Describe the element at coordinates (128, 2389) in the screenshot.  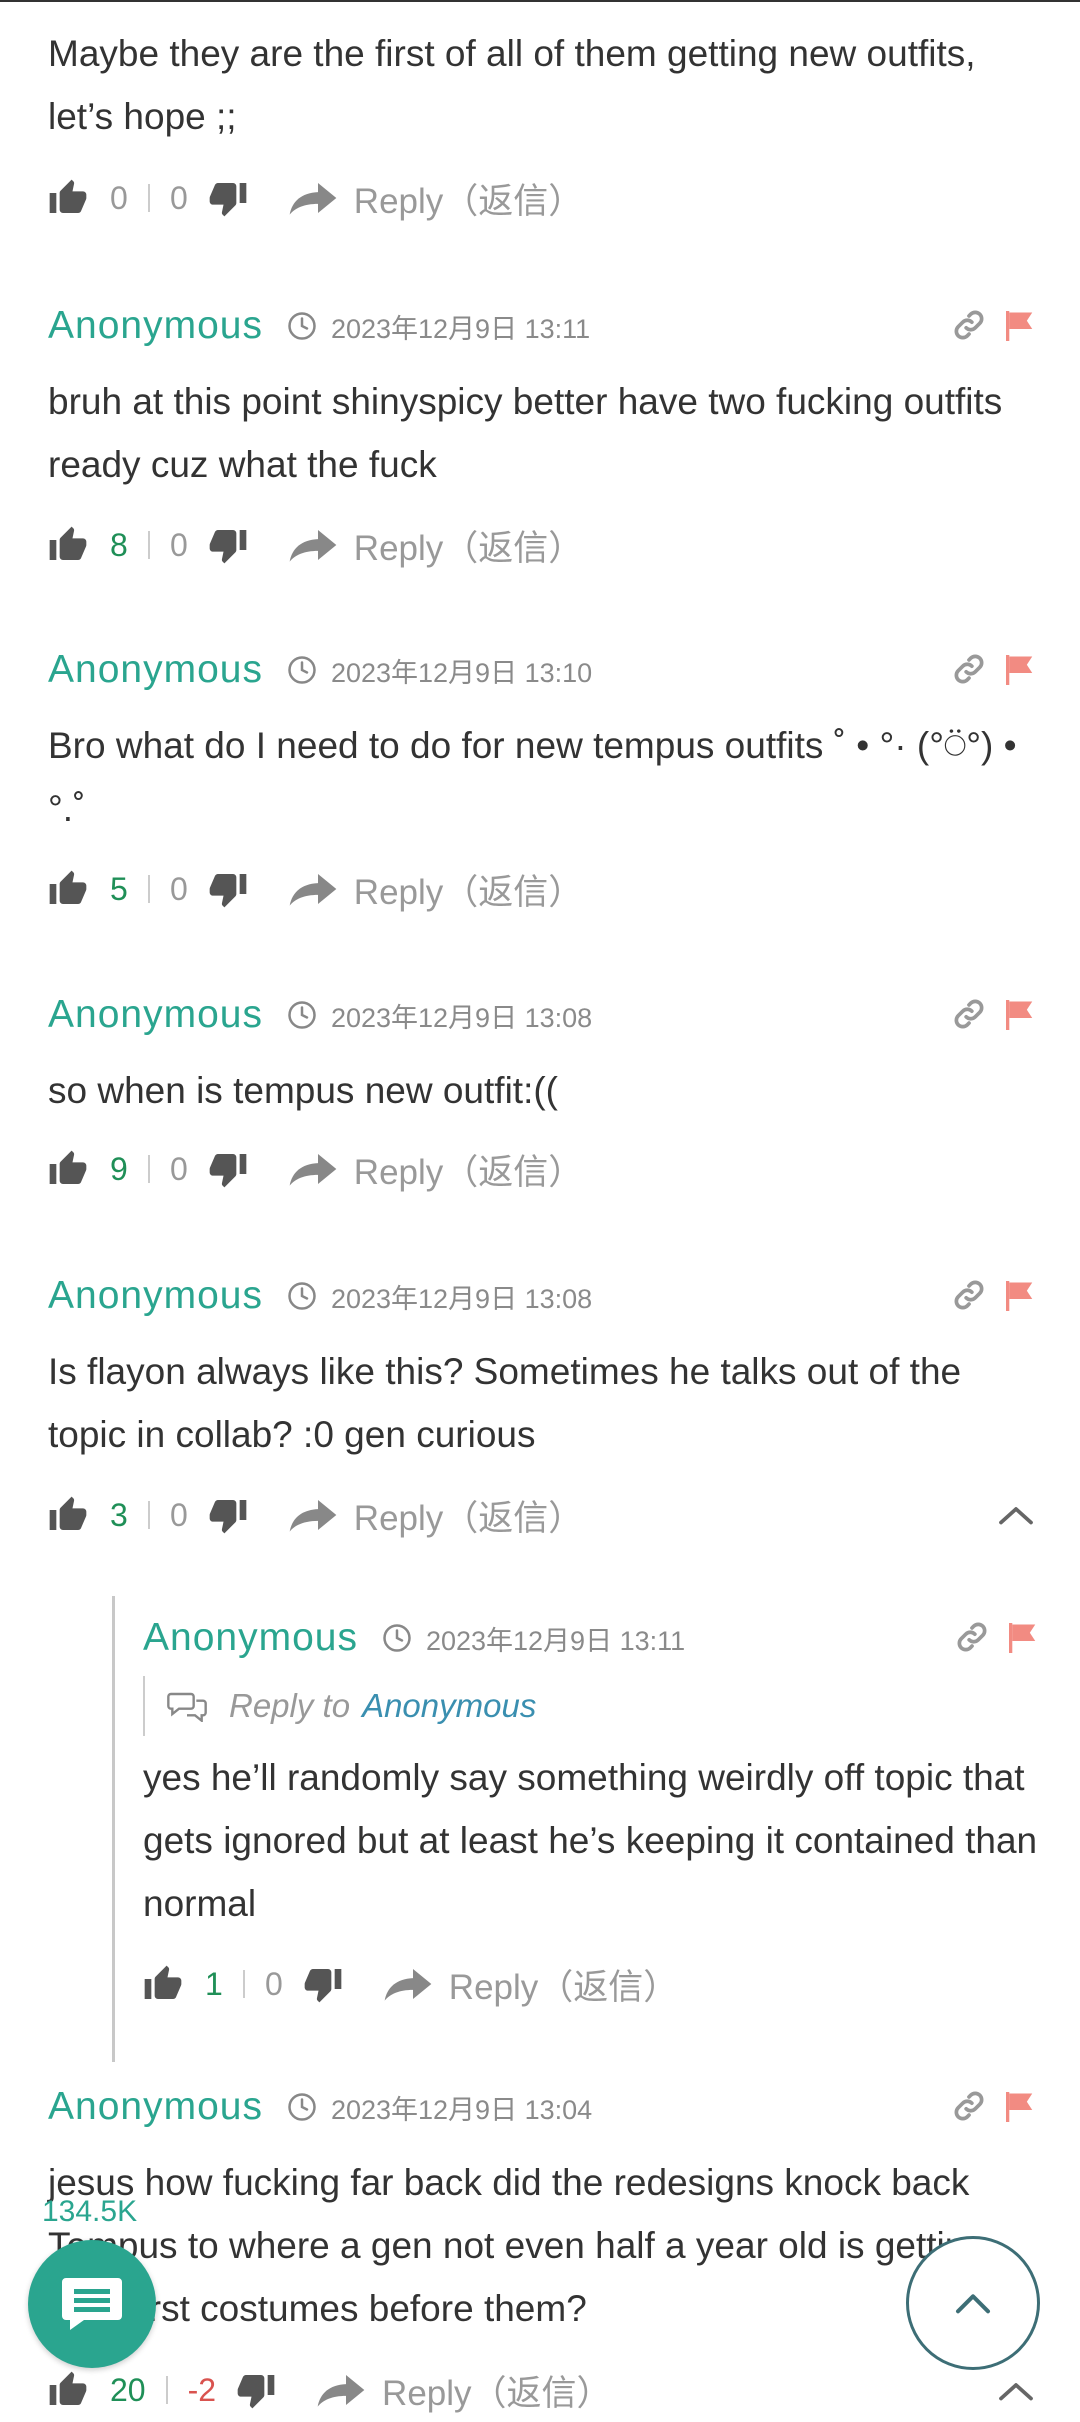
I see `upvote-count: 20` at that location.